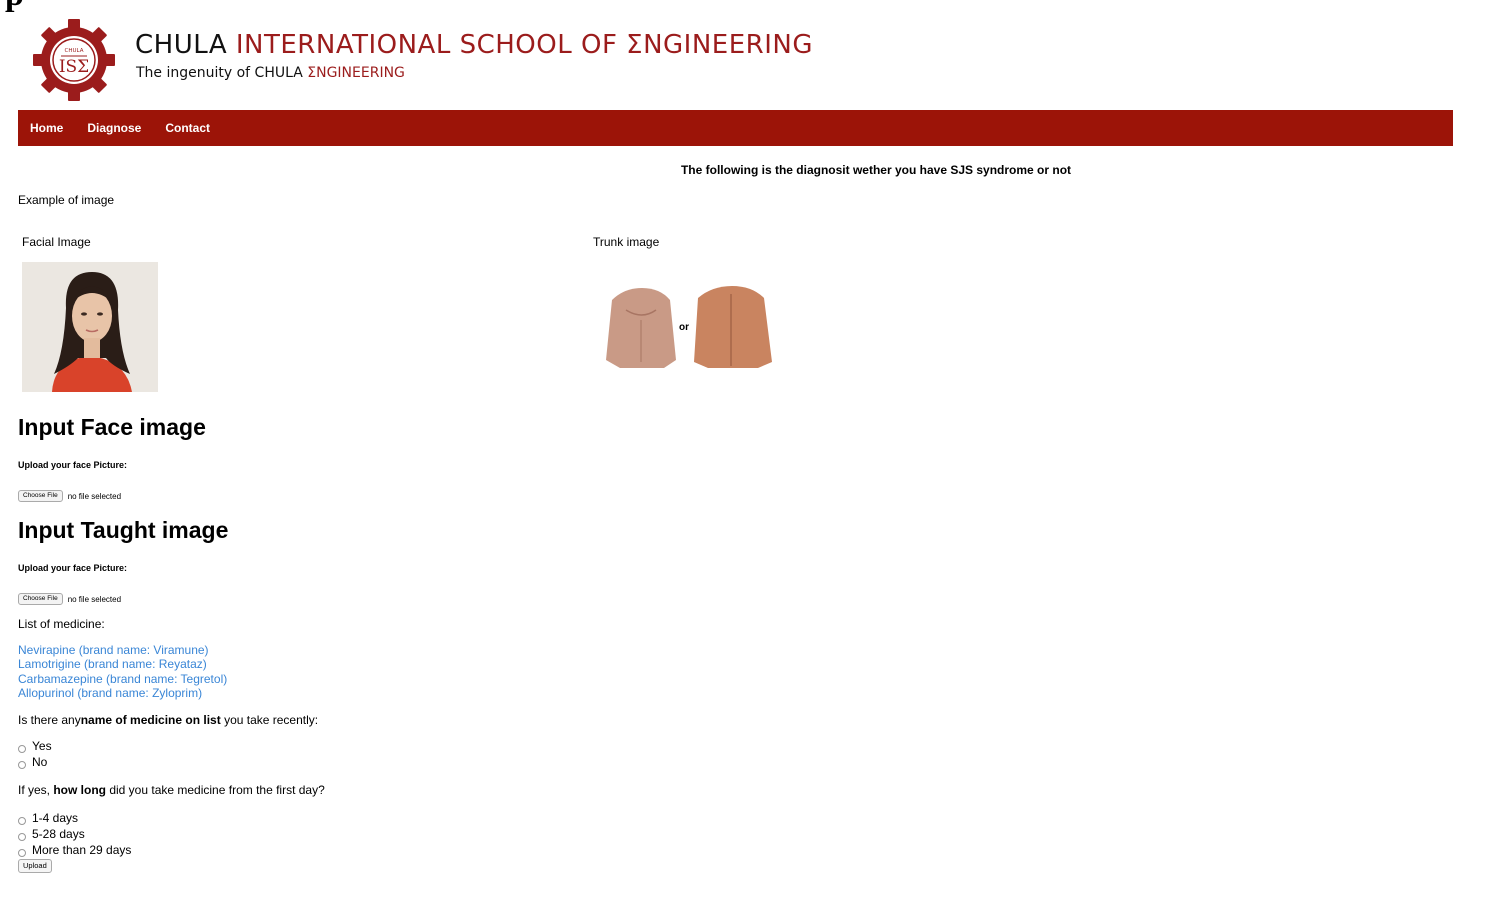 The image size is (1500, 902). What do you see at coordinates (58, 834) in the screenshot?
I see `radio-5-28-days-label: 5-28 days` at bounding box center [58, 834].